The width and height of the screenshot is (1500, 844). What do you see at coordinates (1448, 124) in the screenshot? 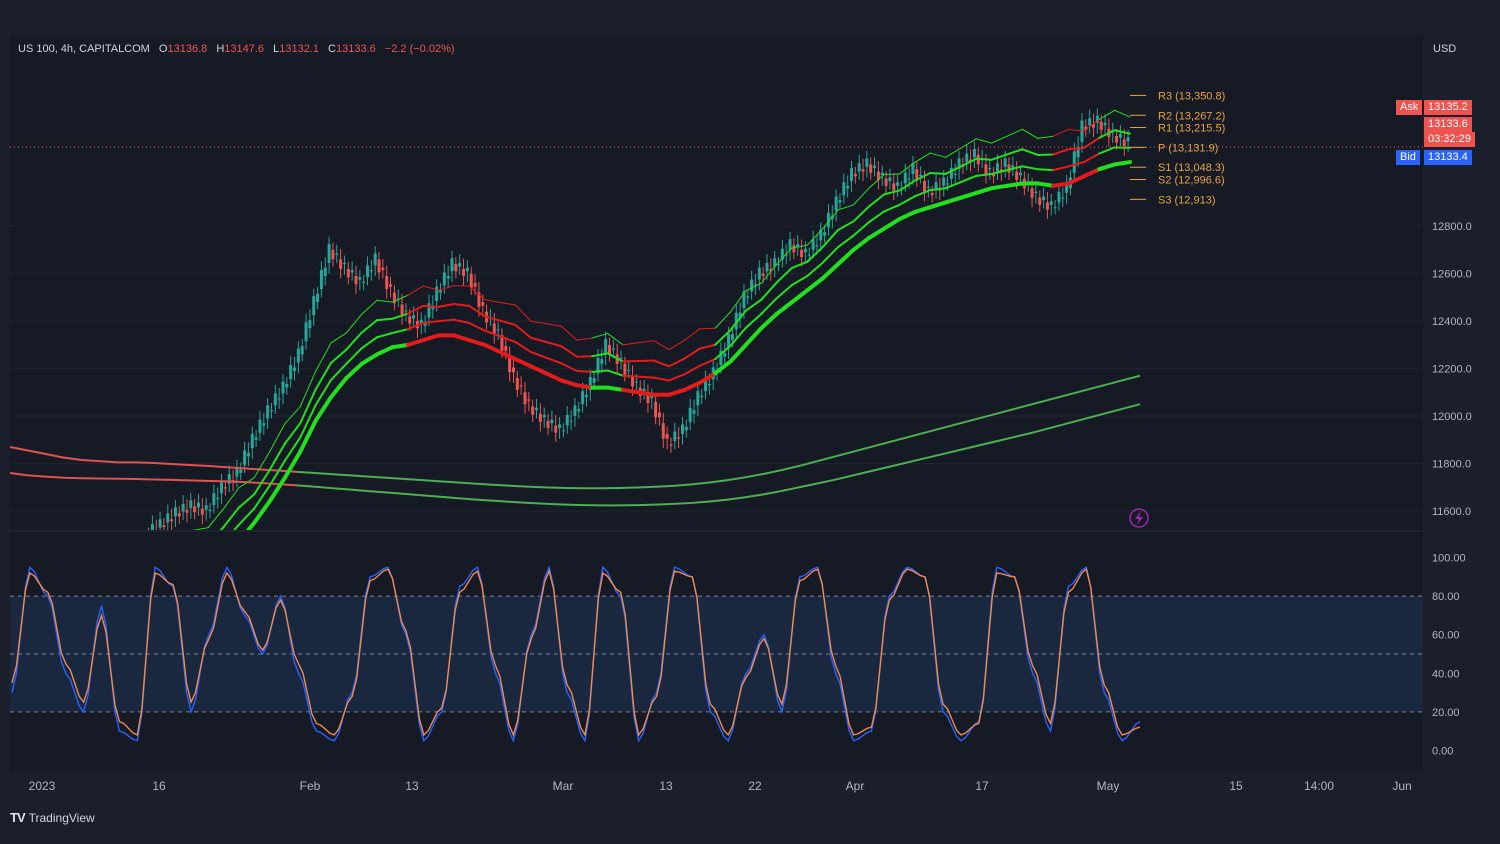
I see `last-price: 13133.6` at bounding box center [1448, 124].